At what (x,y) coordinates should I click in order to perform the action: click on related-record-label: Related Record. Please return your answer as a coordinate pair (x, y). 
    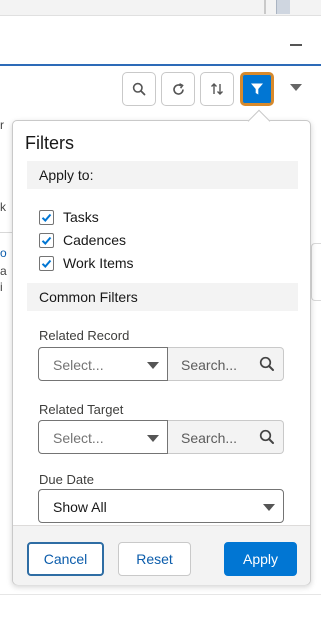
    Looking at the image, I should click on (84, 335).